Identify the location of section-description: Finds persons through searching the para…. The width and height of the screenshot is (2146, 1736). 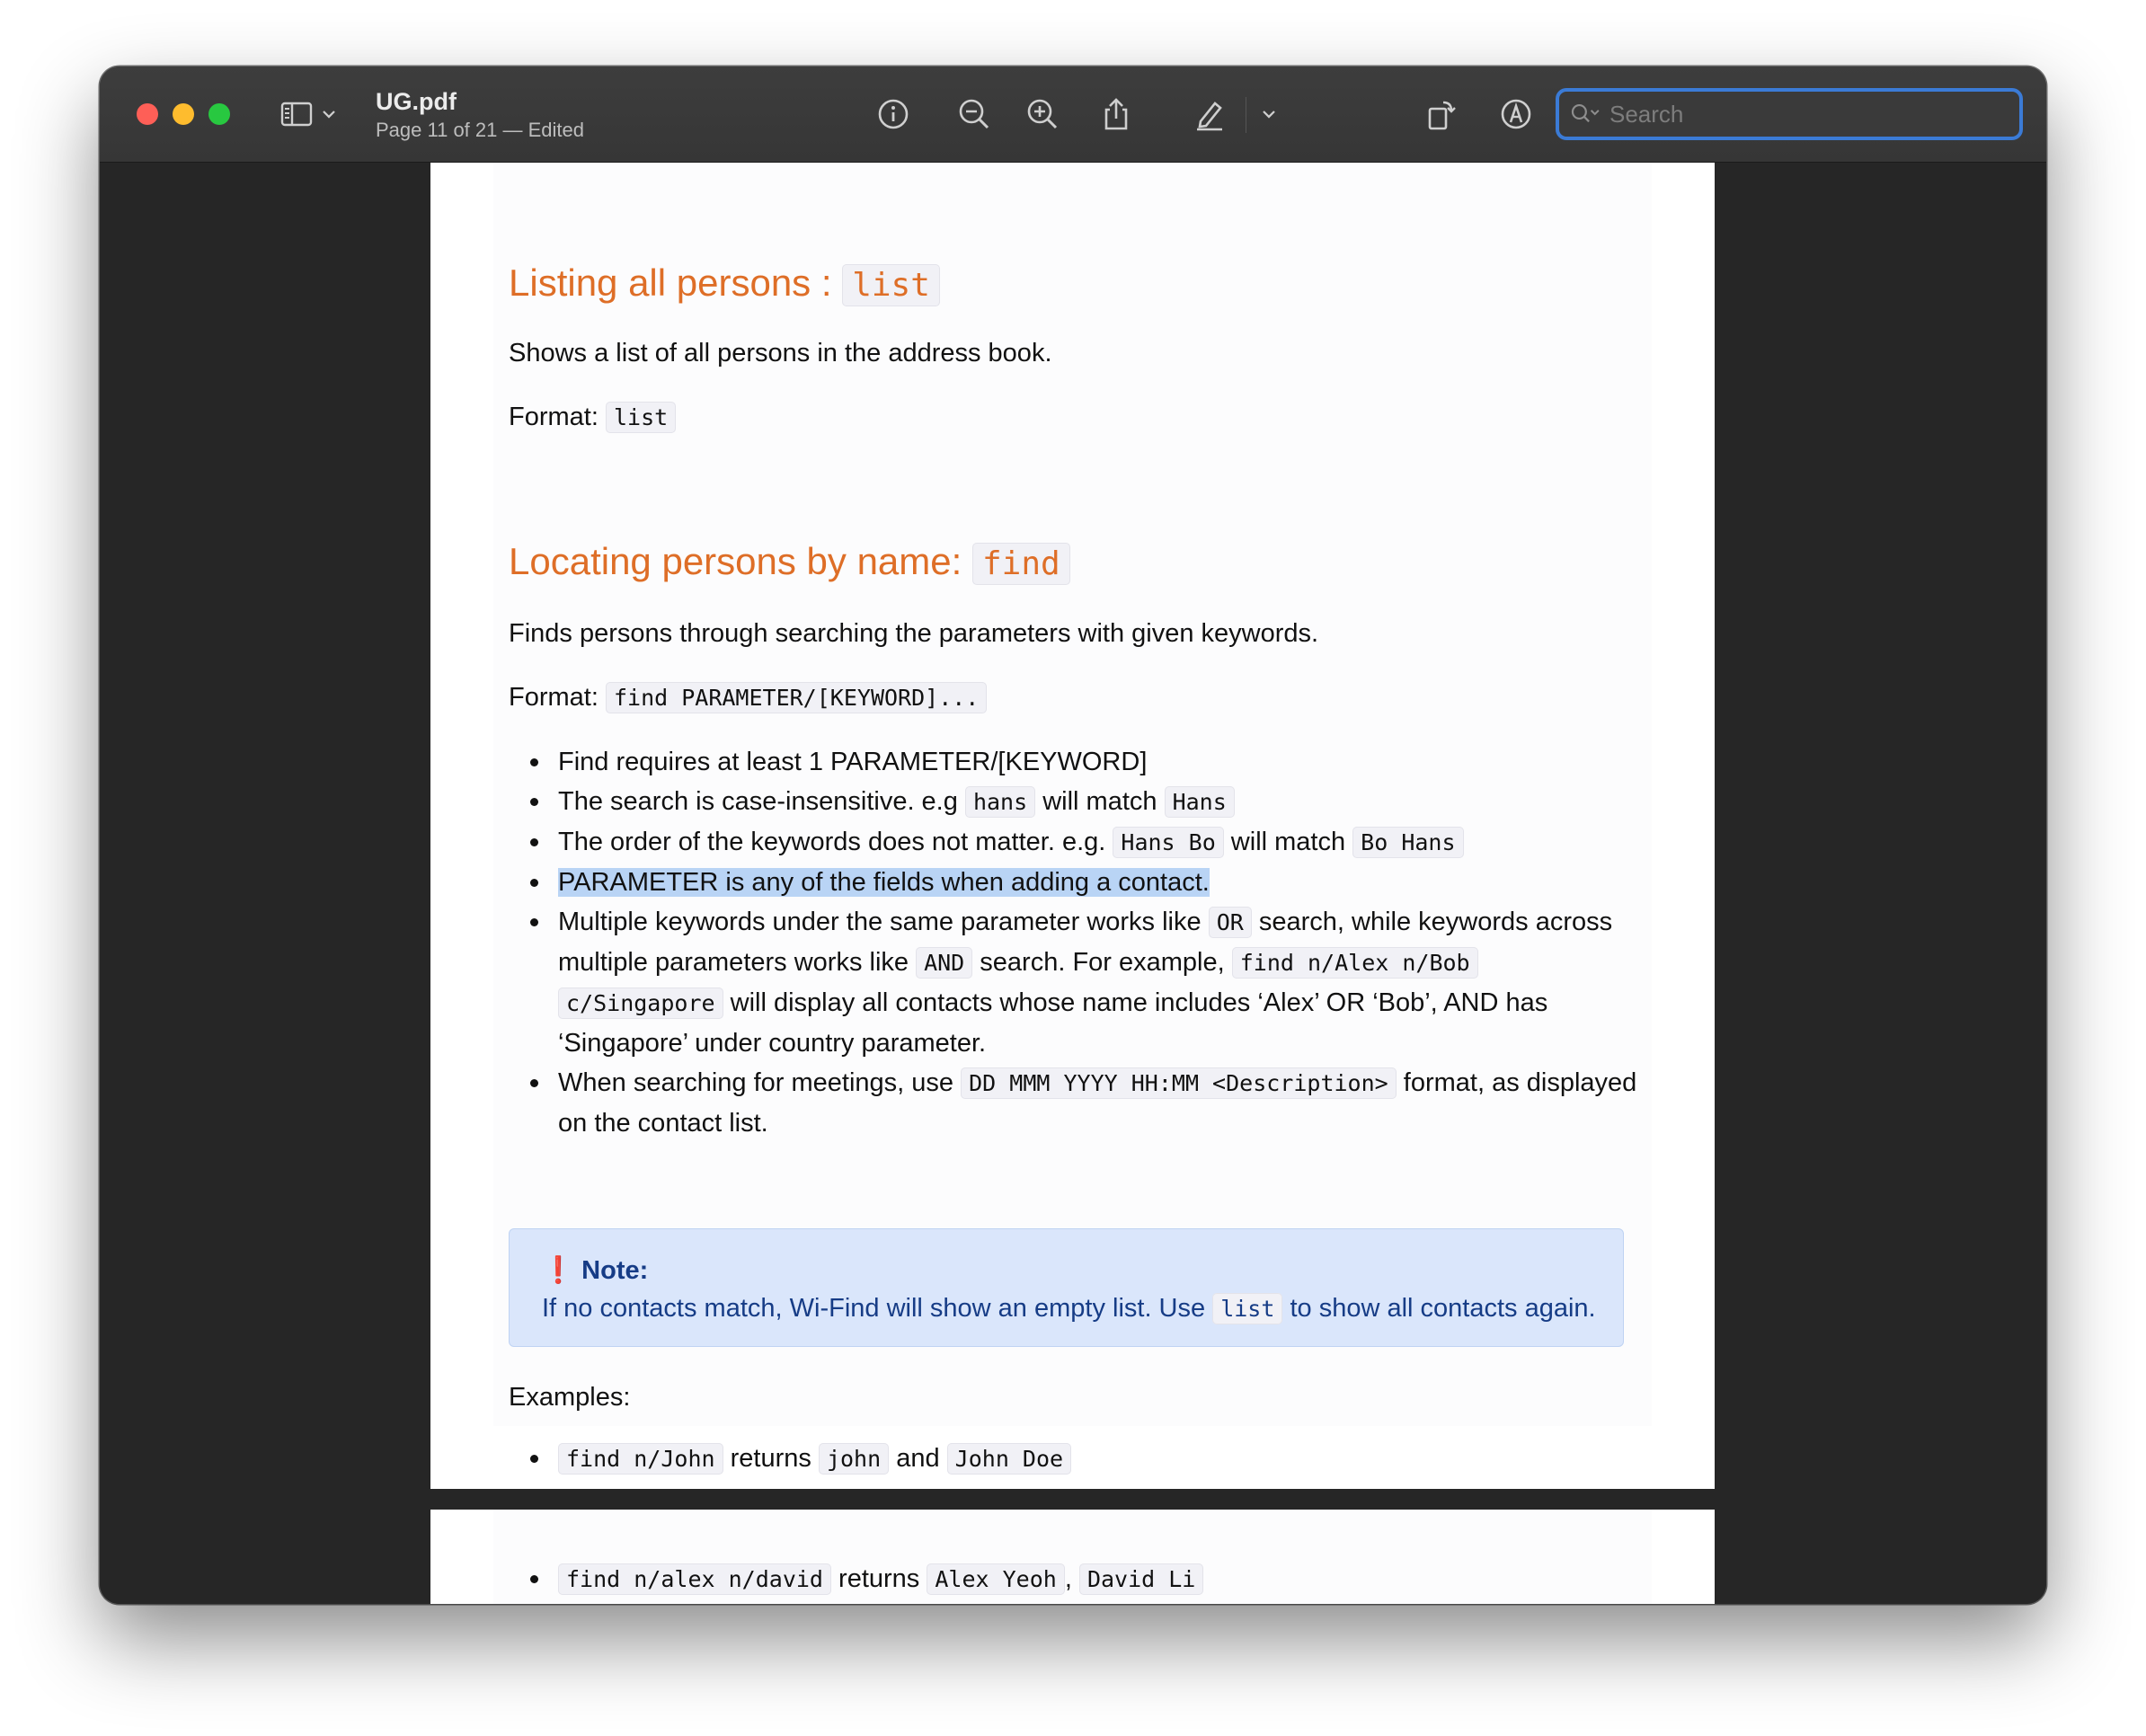
(914, 633).